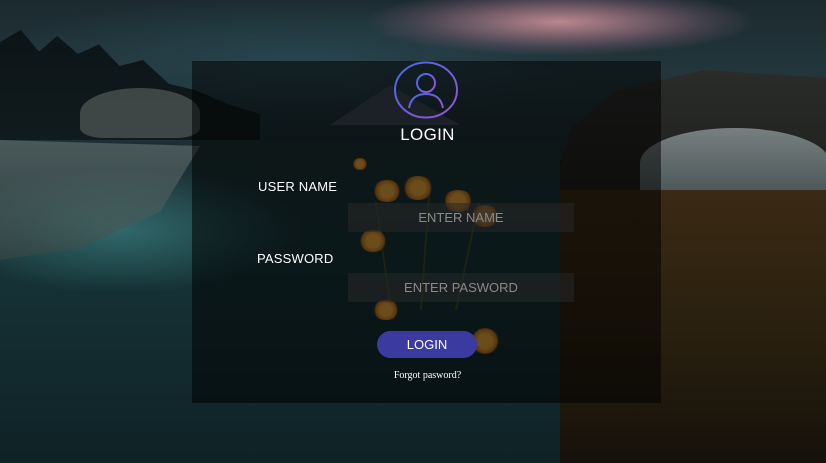 The image size is (826, 463). What do you see at coordinates (461, 287) in the screenshot?
I see `password-input` at bounding box center [461, 287].